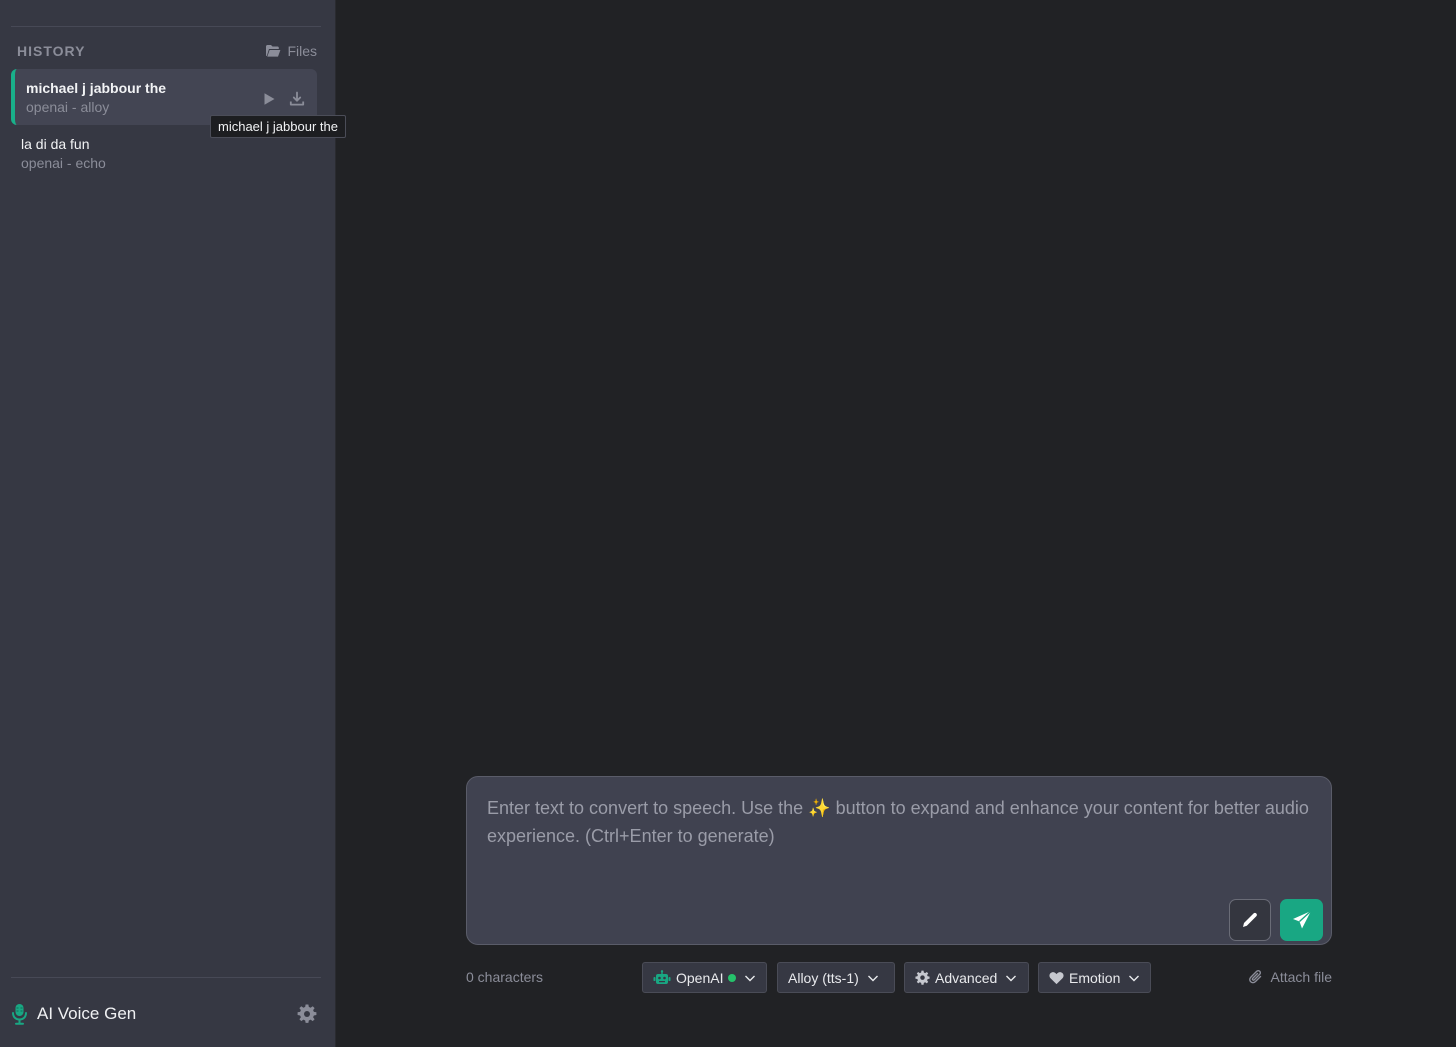 Image resolution: width=1456 pixels, height=1047 pixels. I want to click on pencil-icon, so click(1250, 919).